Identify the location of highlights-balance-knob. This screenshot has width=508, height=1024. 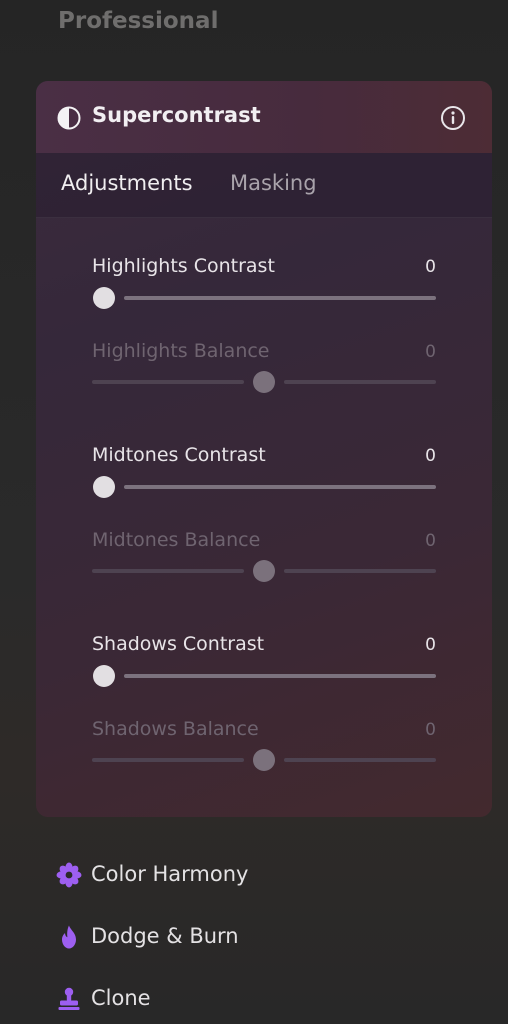
(264, 382).